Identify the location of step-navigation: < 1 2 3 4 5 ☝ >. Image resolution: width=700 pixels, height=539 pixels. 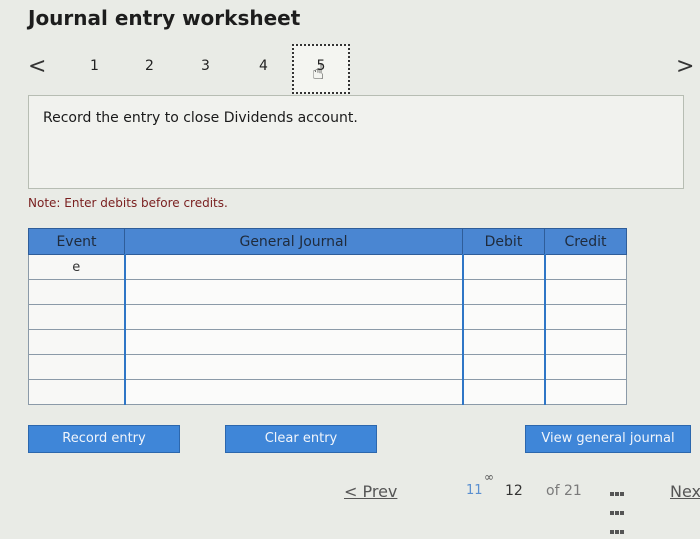
(350, 67).